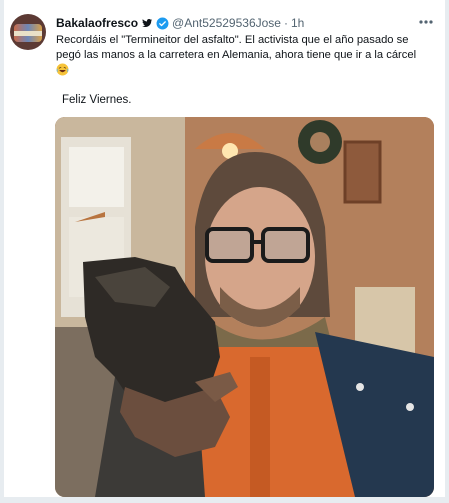 This screenshot has height=503, width=449. I want to click on verified-badge-icon, so click(162, 23).